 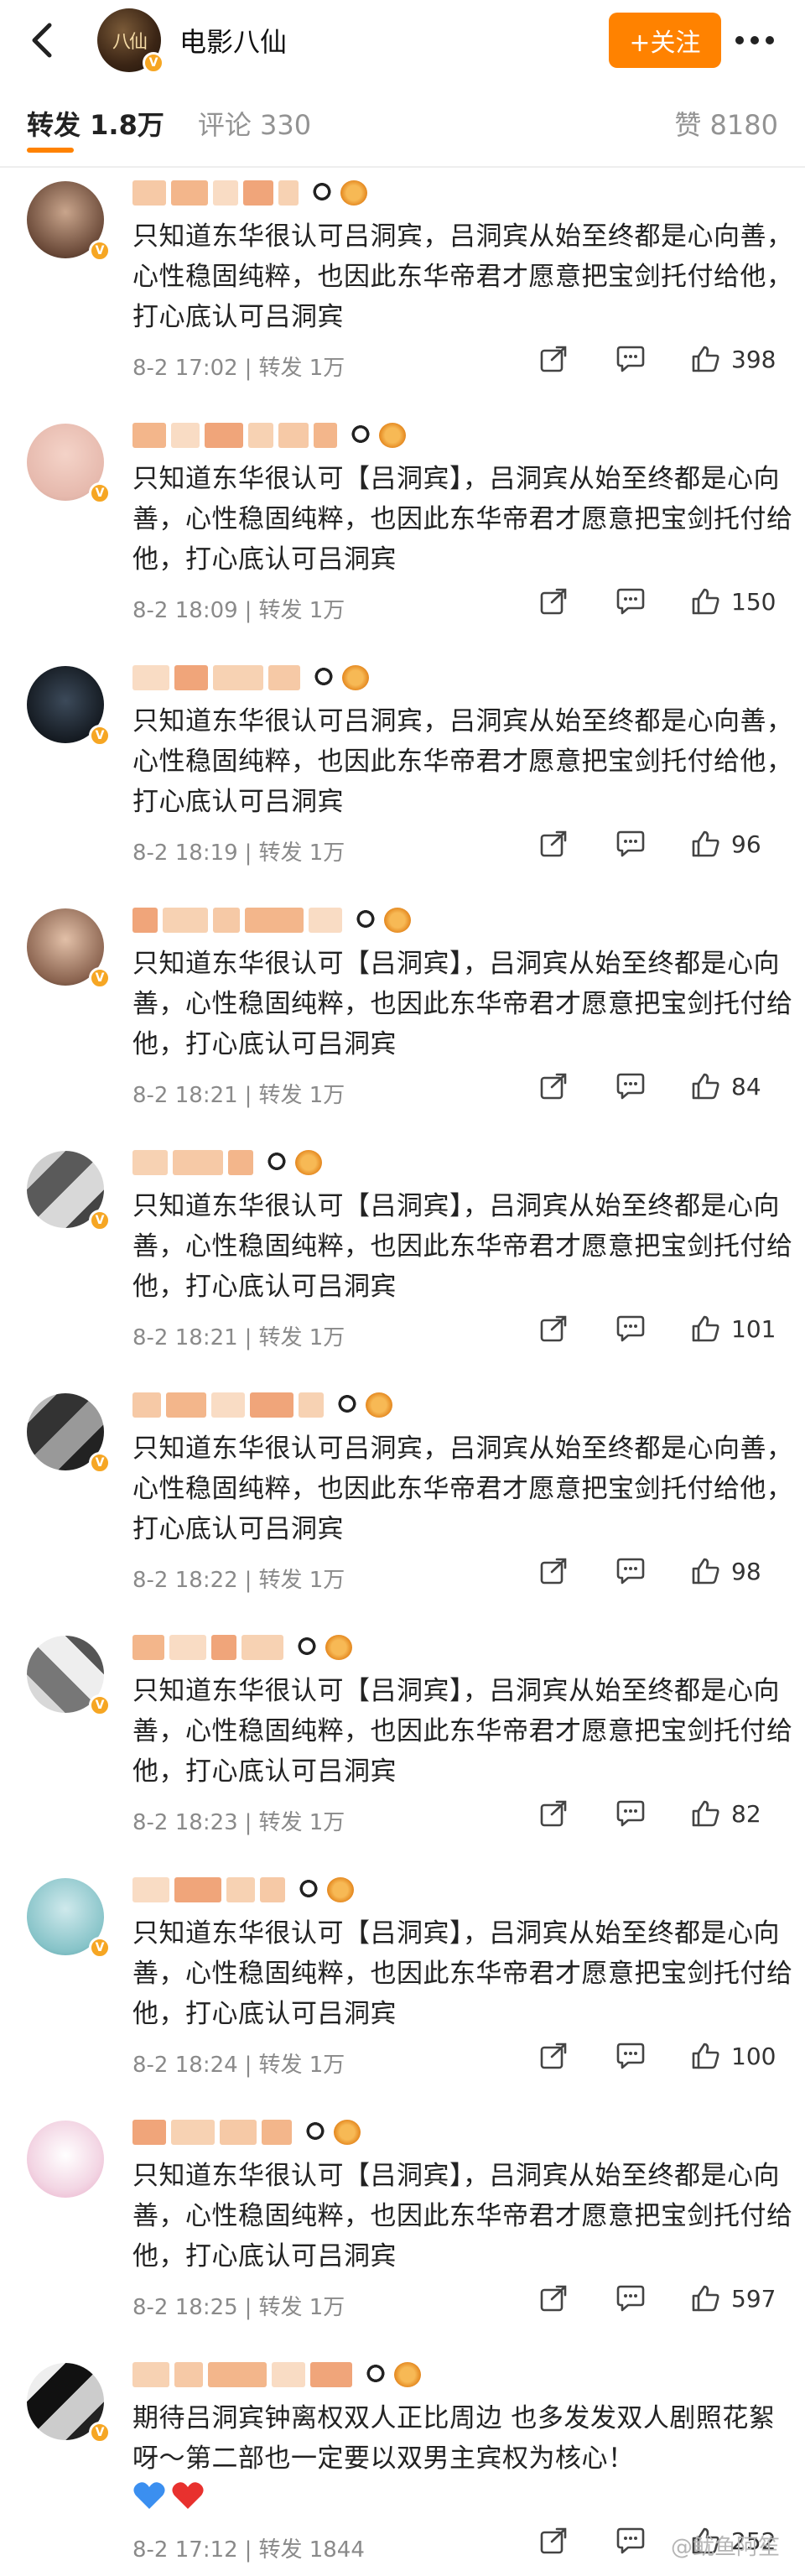 I want to click on repost-count: 转发 1万, so click(x=301, y=368).